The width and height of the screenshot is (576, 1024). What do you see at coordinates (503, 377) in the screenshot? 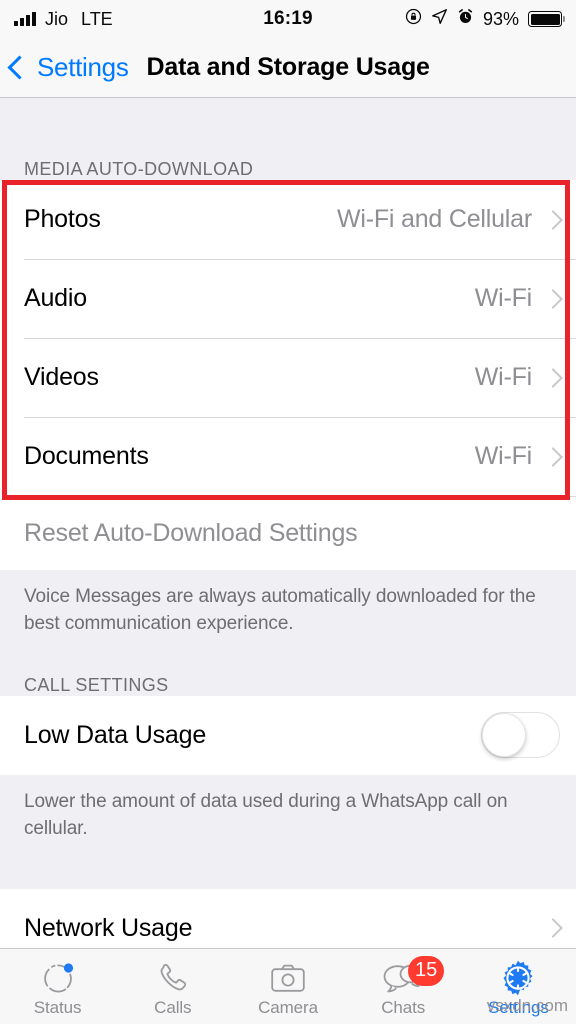
I see `row-videos-value: Wi-Fi` at bounding box center [503, 377].